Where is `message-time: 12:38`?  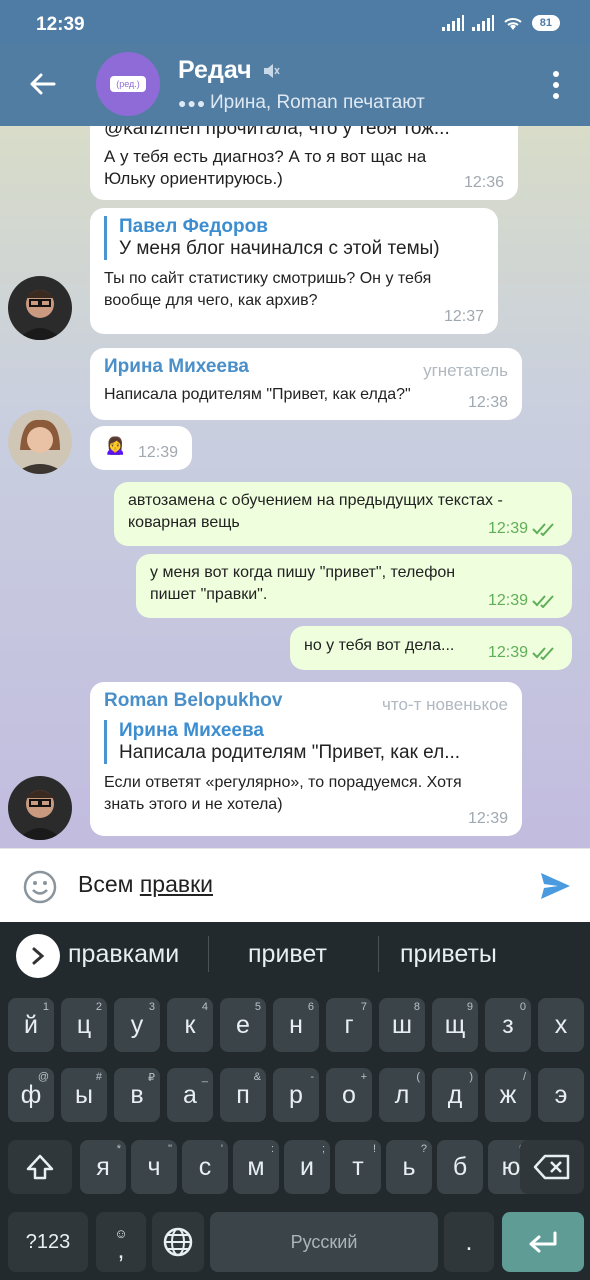 message-time: 12:38 is located at coordinates (487, 402).